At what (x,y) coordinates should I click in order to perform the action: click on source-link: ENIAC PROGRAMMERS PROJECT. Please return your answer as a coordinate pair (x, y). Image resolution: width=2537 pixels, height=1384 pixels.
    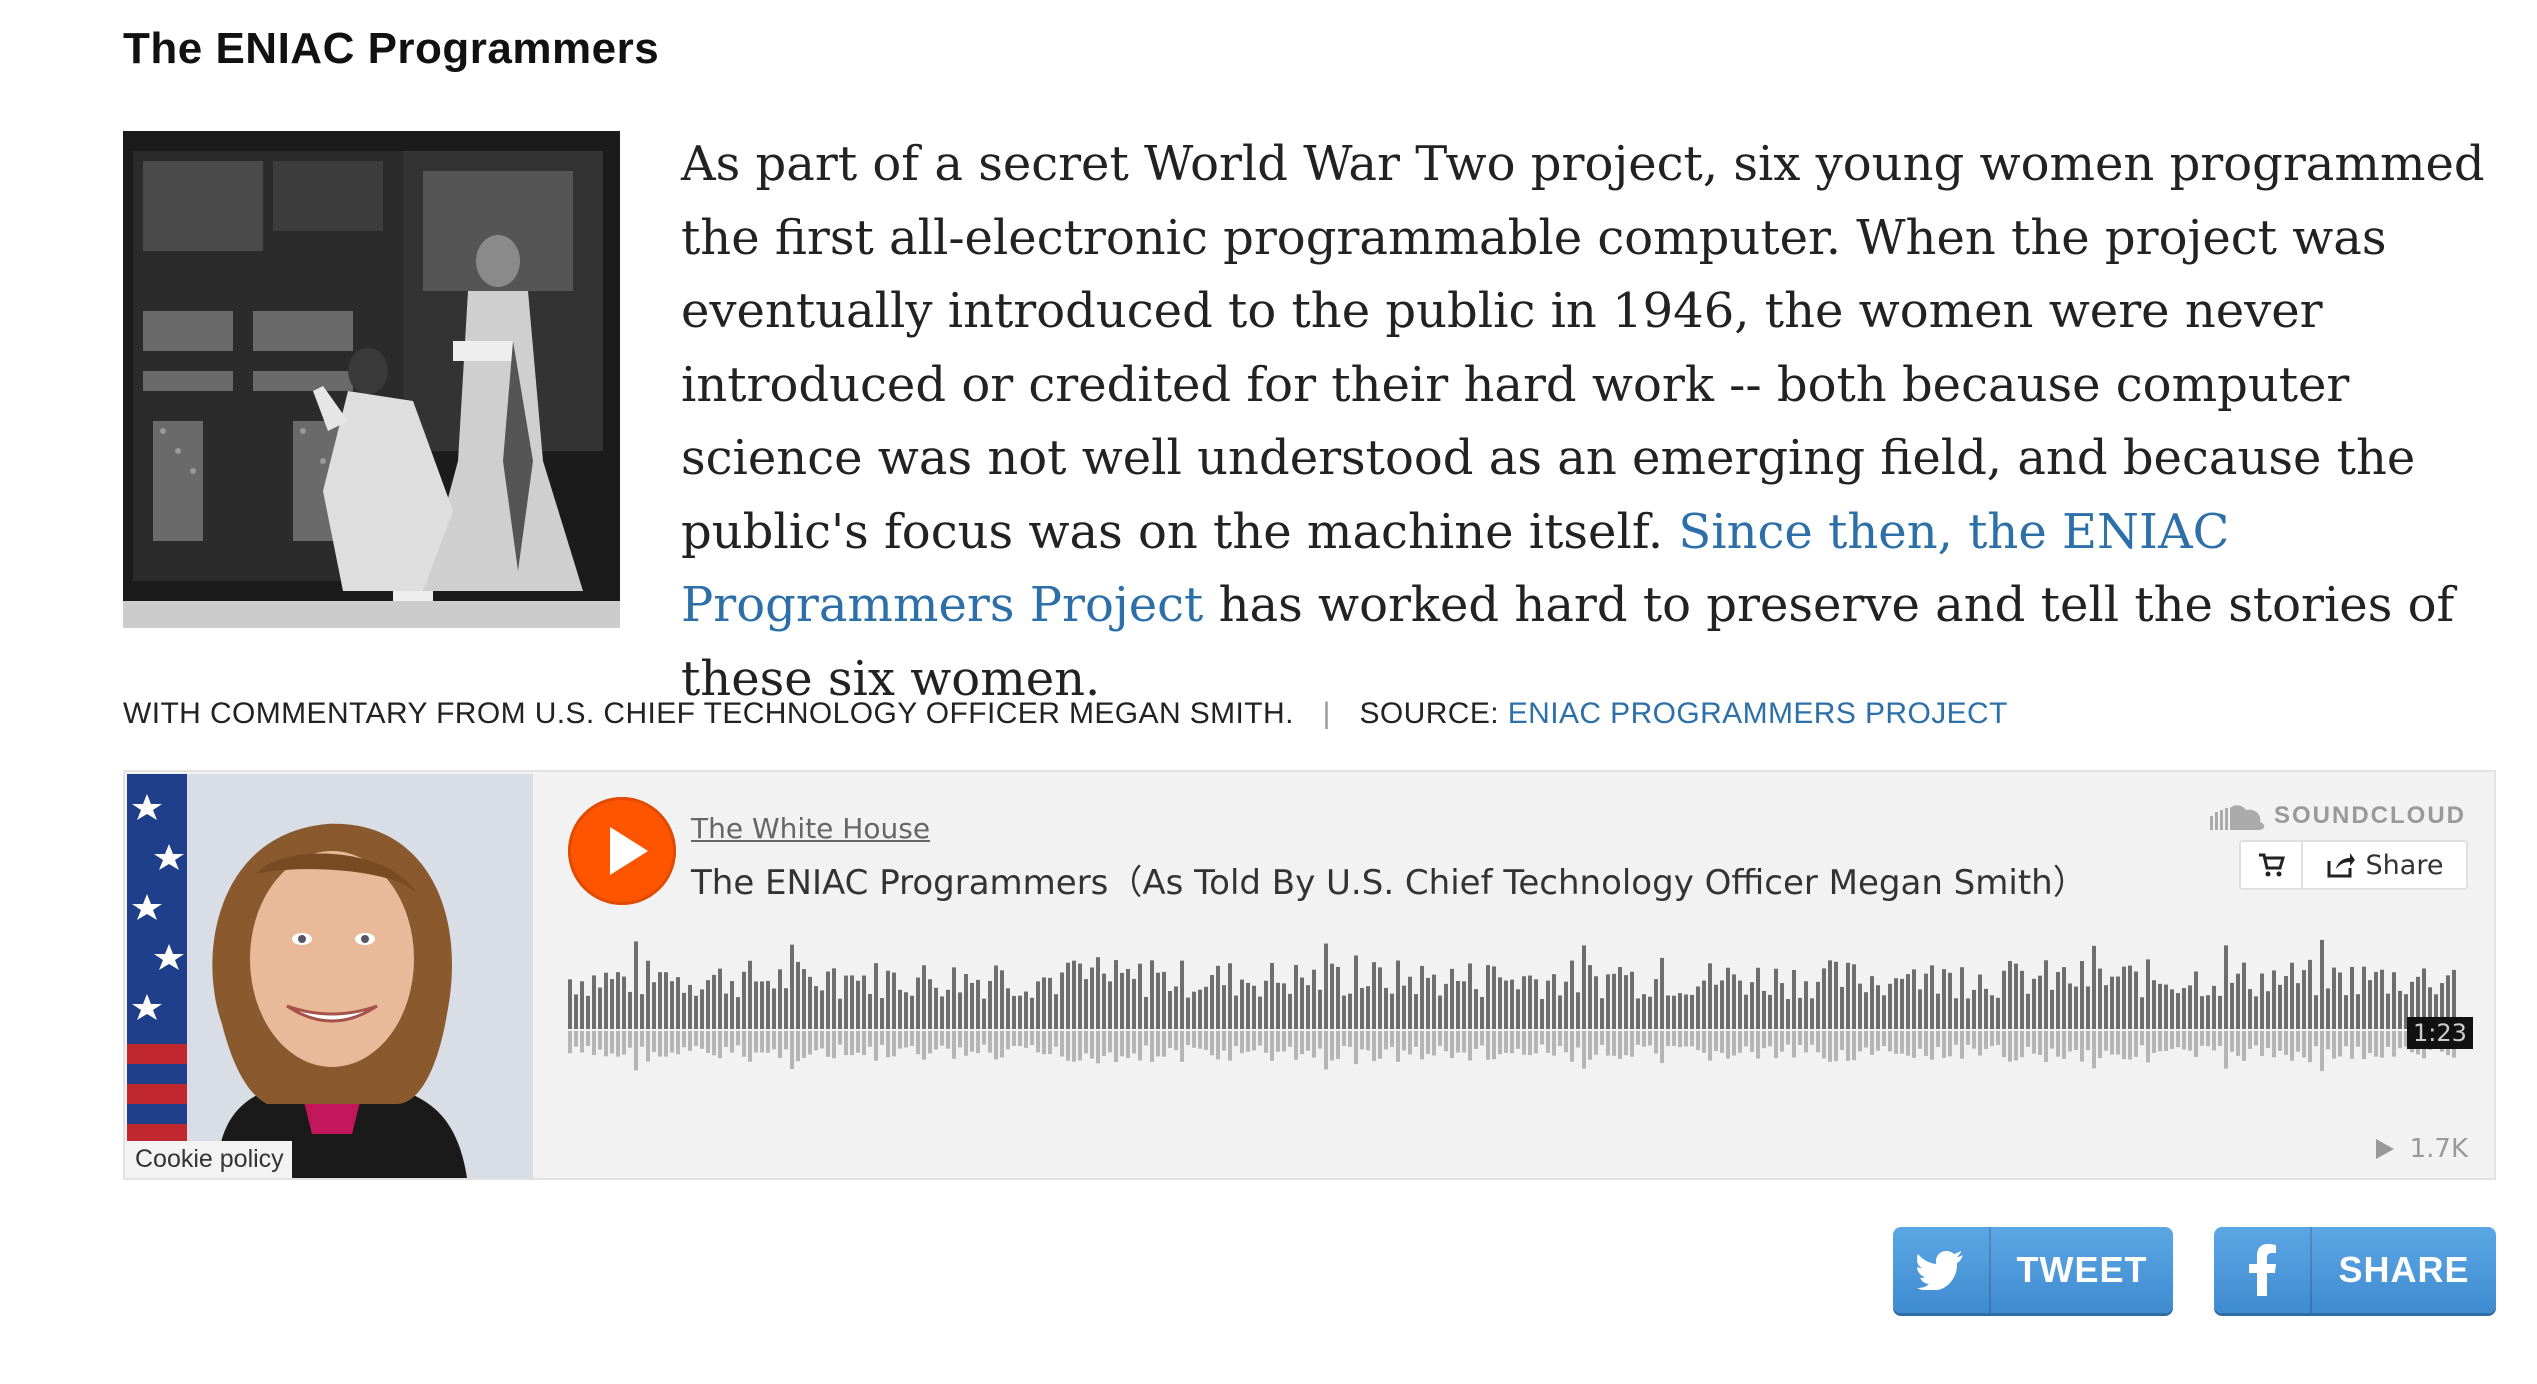
    Looking at the image, I should click on (1758, 713).